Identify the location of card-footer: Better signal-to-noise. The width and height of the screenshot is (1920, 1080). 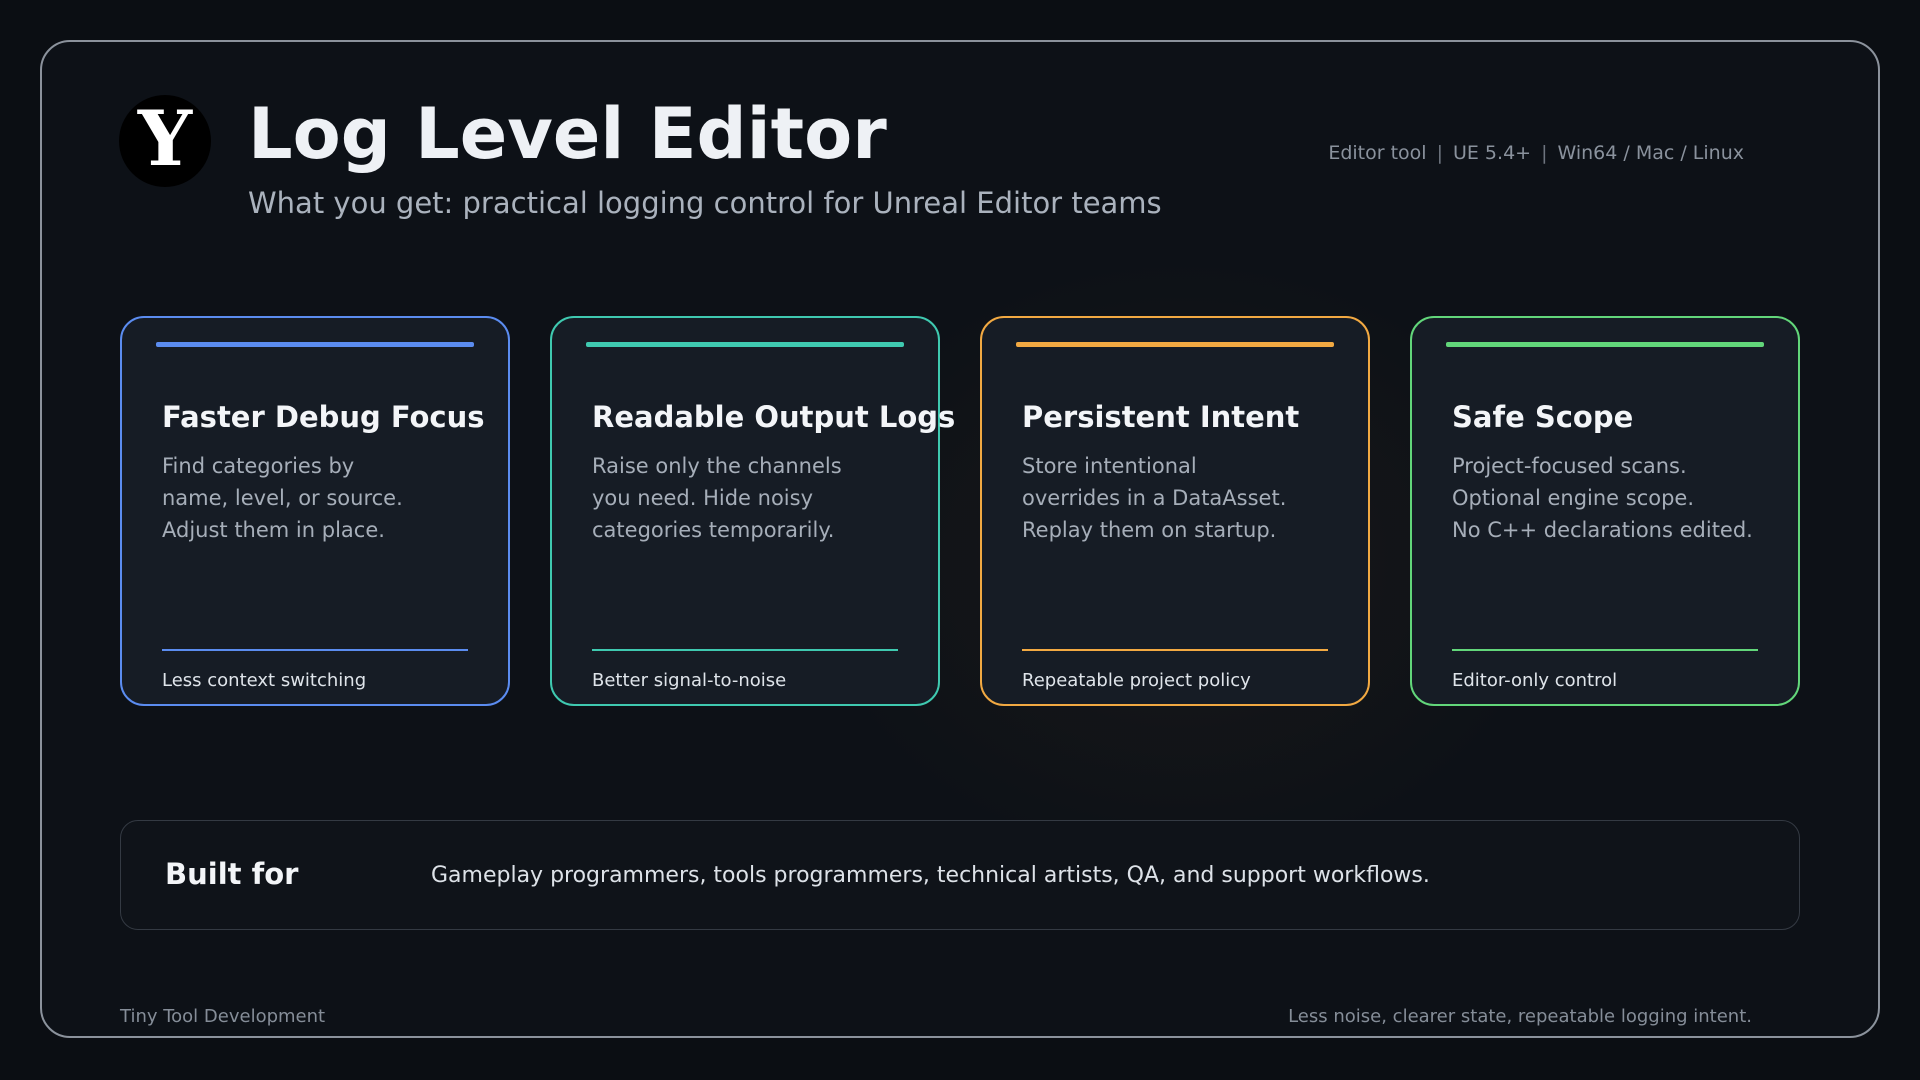
(689, 680).